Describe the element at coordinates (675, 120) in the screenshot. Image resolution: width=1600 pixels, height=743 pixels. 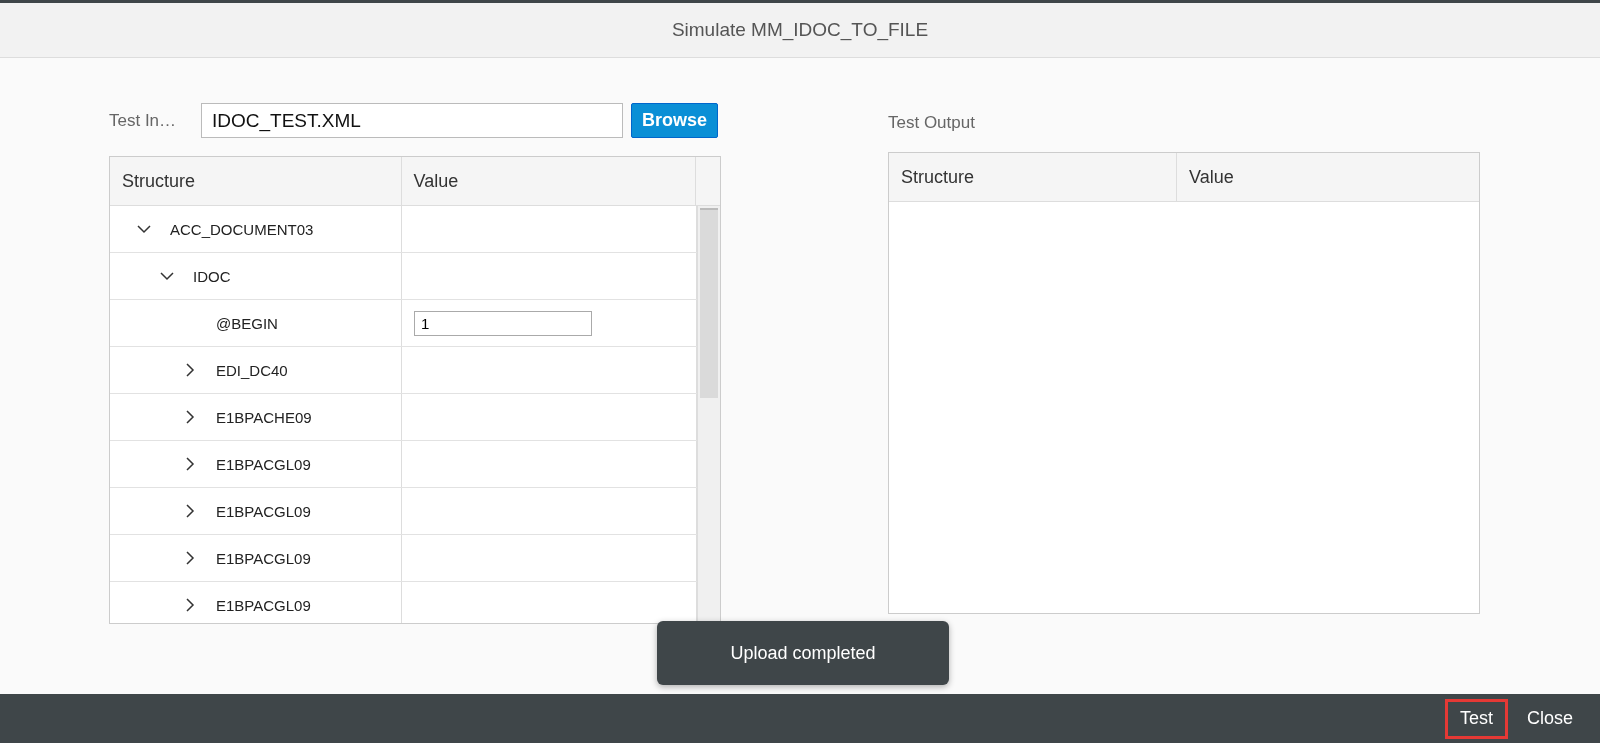
I see `browse-button: Browse` at that location.